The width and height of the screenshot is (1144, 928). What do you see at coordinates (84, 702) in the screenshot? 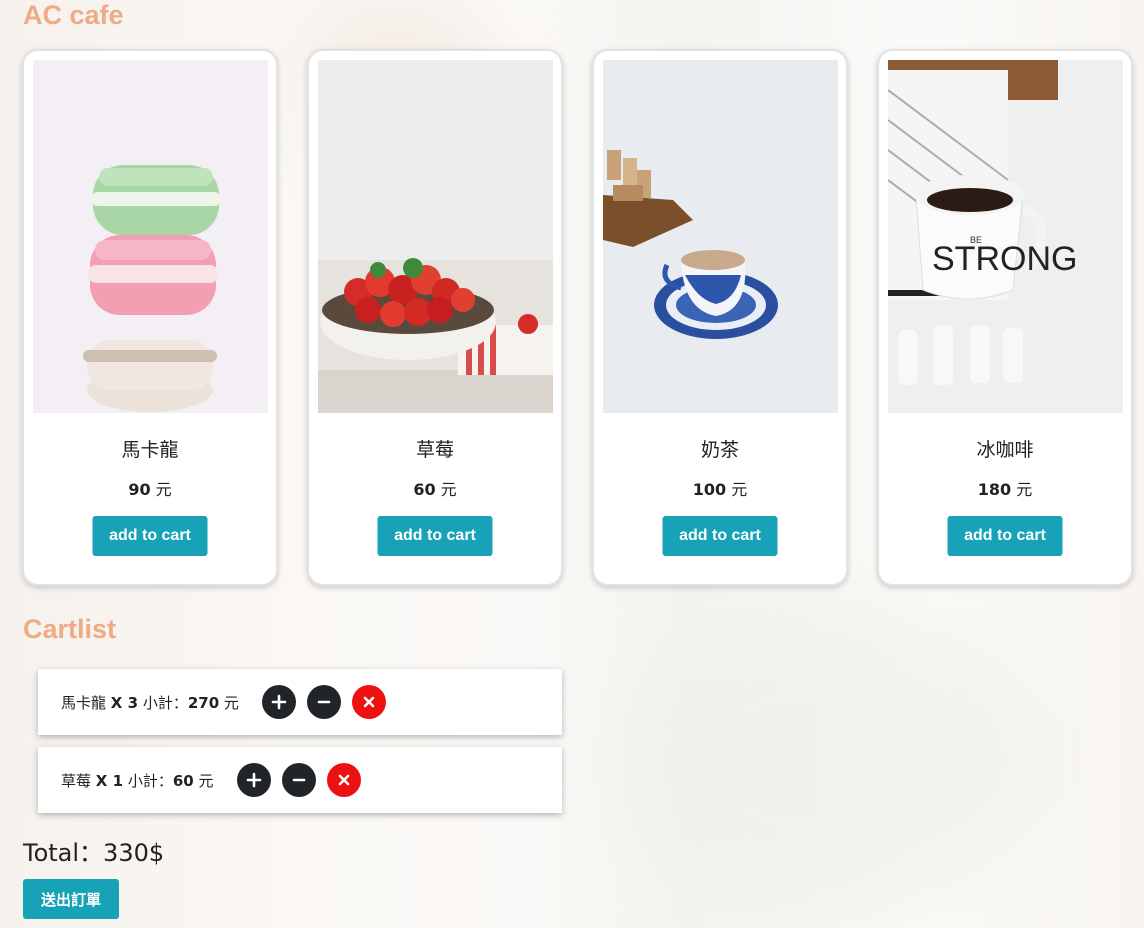
I see `cart-item-name: 馬卡龍` at bounding box center [84, 702].